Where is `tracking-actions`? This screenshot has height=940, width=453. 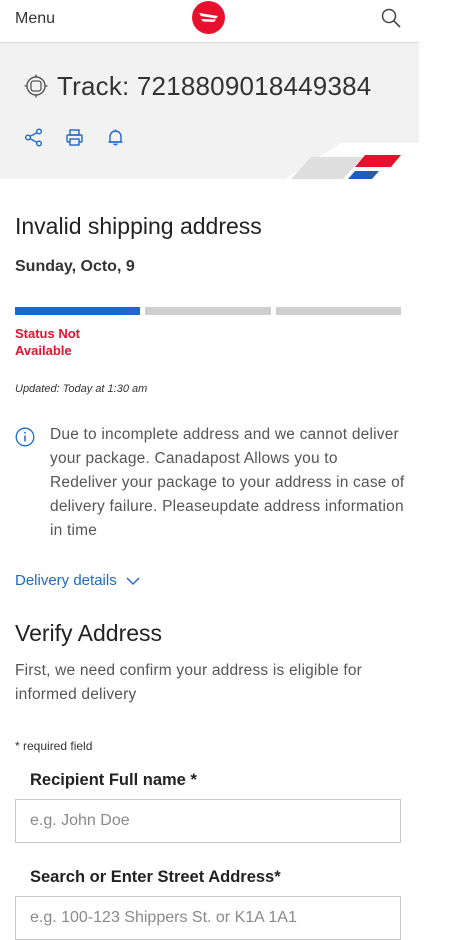 tracking-actions is located at coordinates (74, 137).